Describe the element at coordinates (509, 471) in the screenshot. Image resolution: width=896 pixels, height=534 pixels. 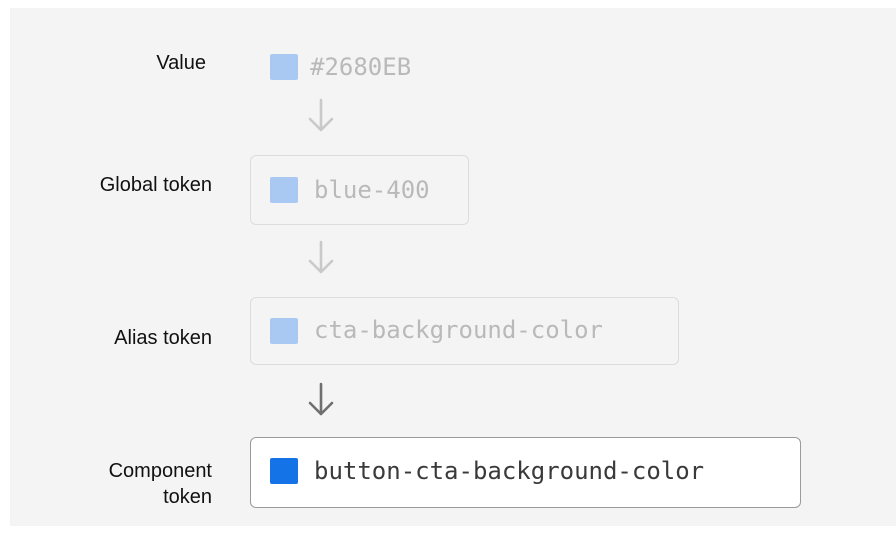
I see `component-token-name: button-cta-background-color` at that location.